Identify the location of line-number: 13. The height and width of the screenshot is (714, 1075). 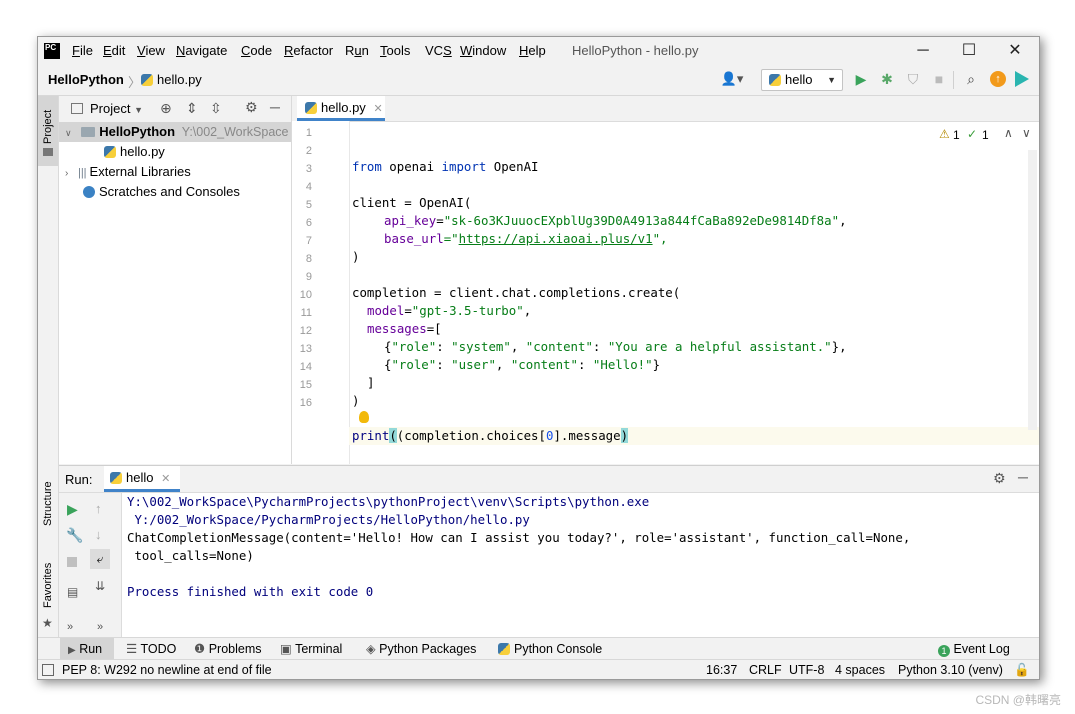
(302, 349).